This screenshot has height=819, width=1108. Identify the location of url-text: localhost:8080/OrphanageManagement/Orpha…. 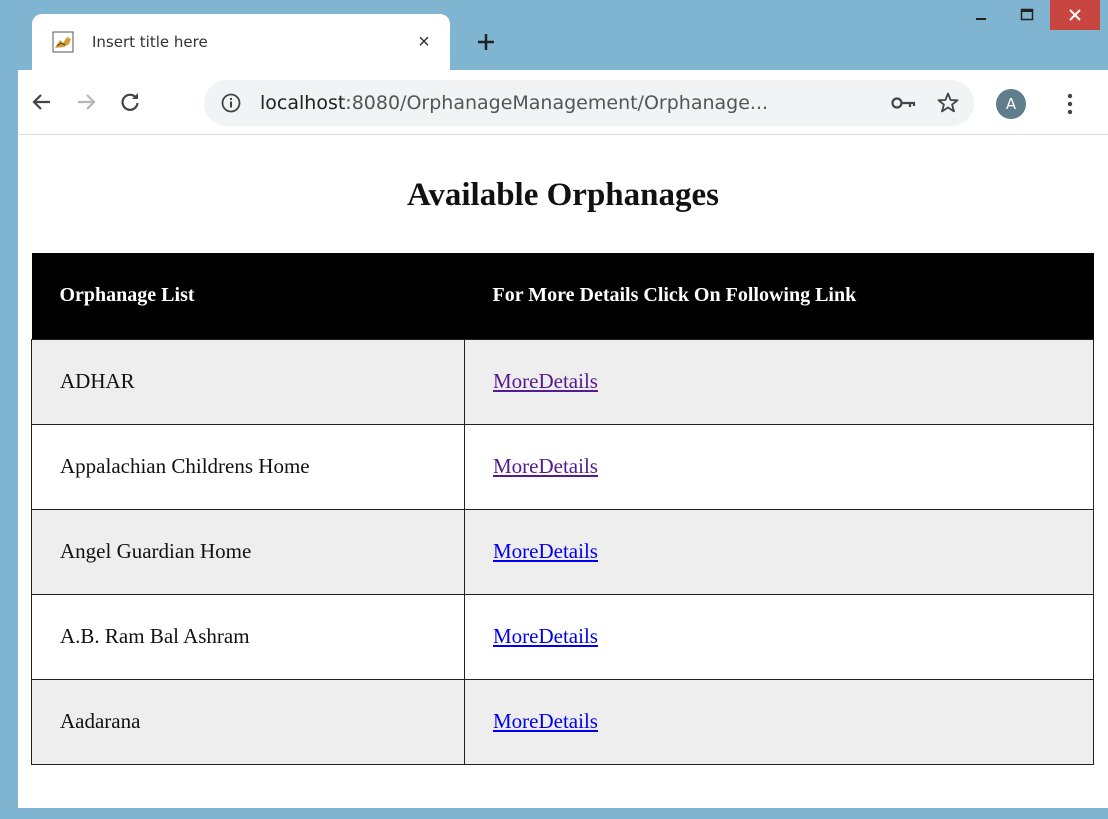
(575, 103).